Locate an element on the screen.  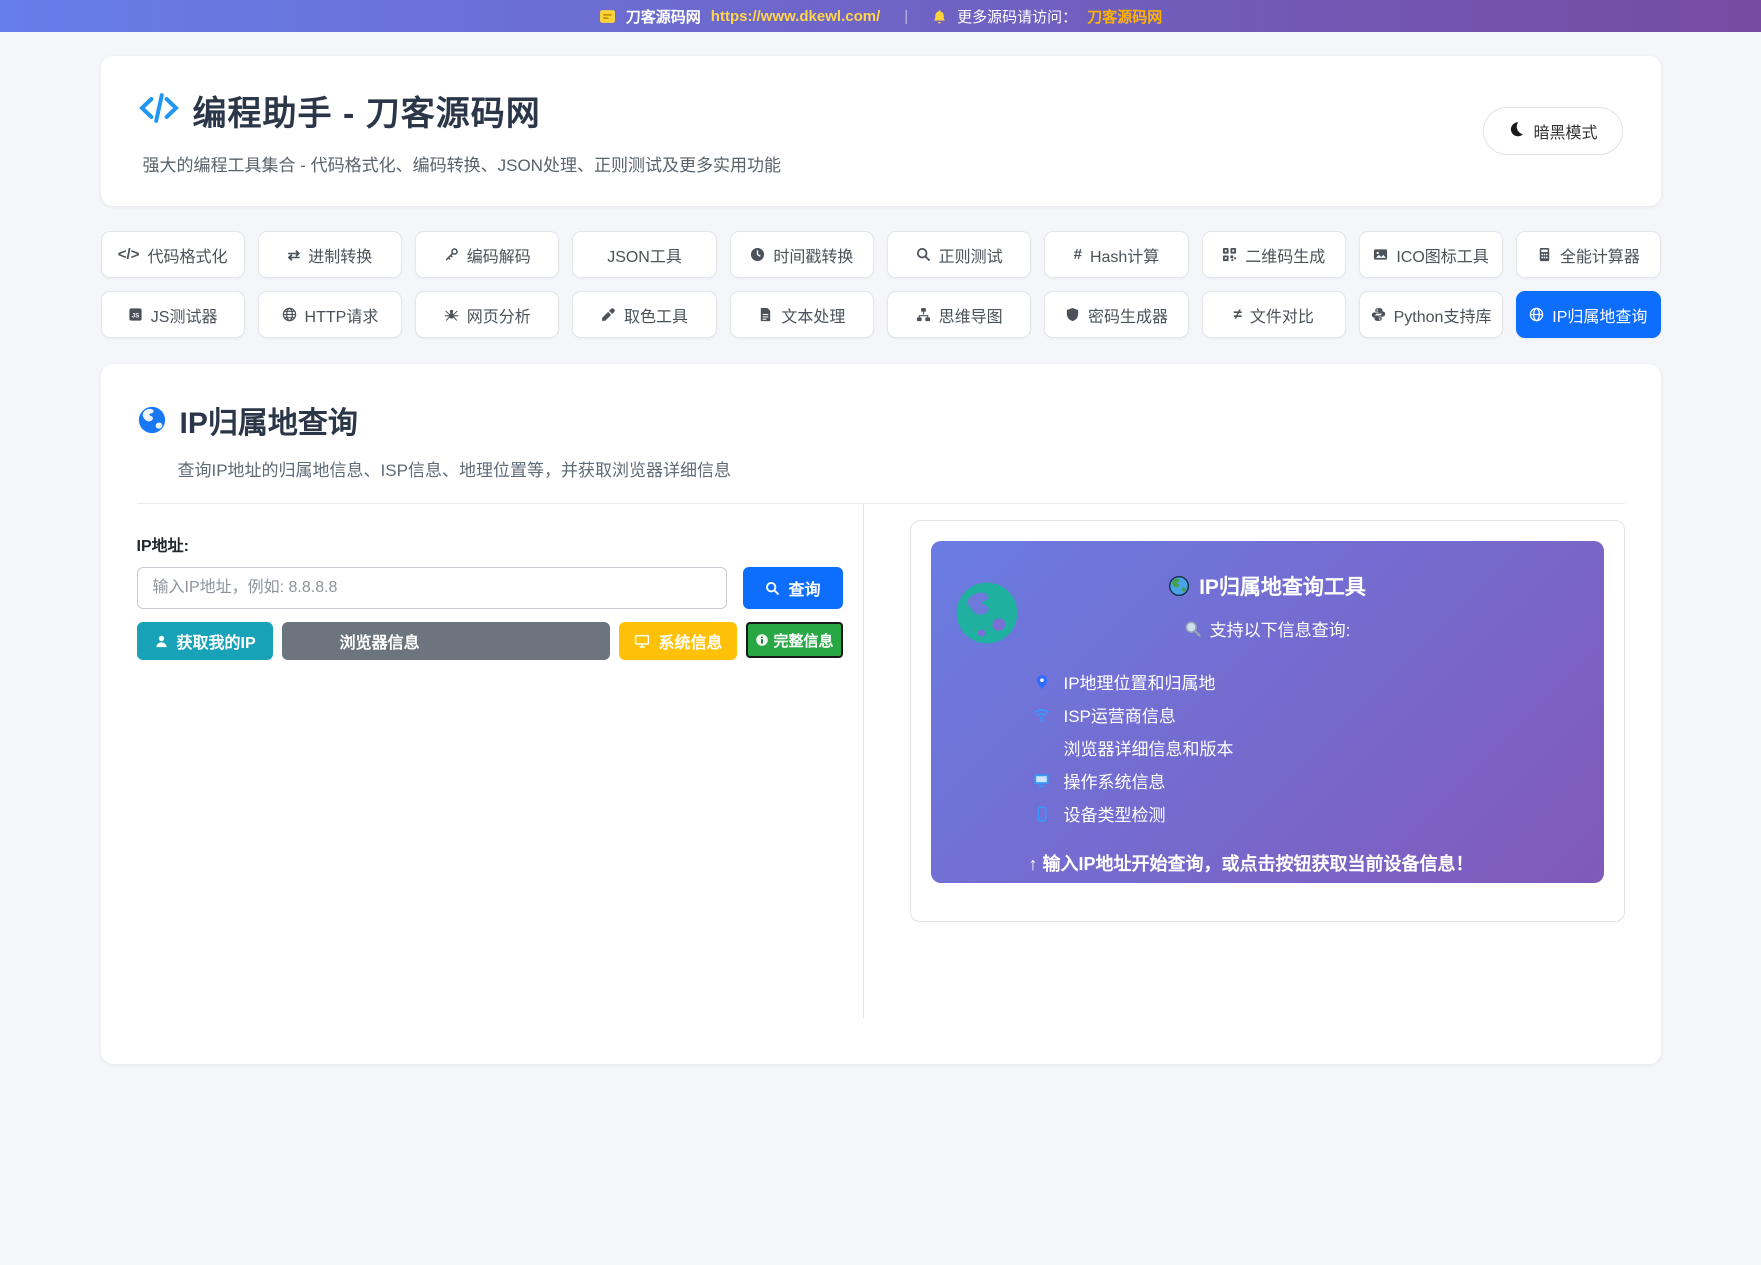
tool-tab-calculator: 全能计算器 is located at coordinates (1588, 254).